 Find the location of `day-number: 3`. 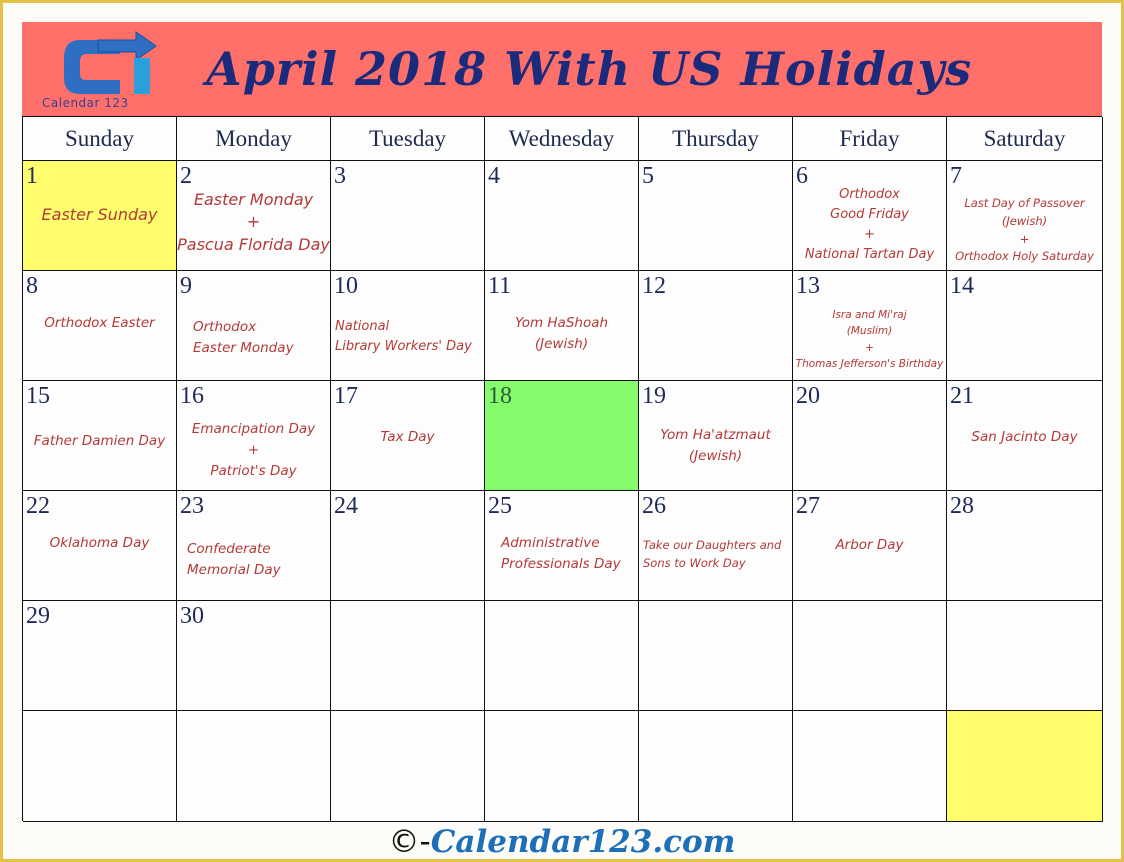

day-number: 3 is located at coordinates (340, 176).